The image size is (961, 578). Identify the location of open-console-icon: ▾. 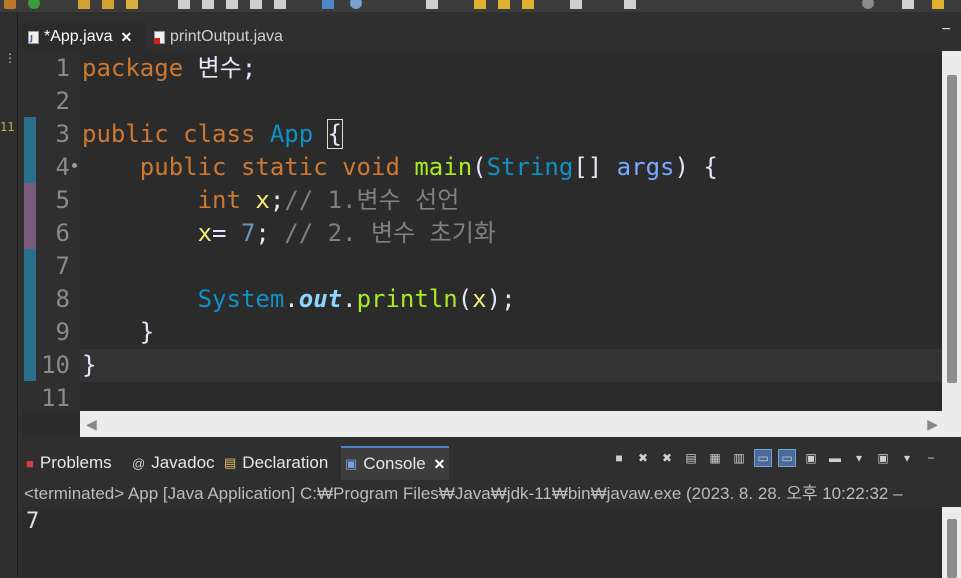
(859, 458).